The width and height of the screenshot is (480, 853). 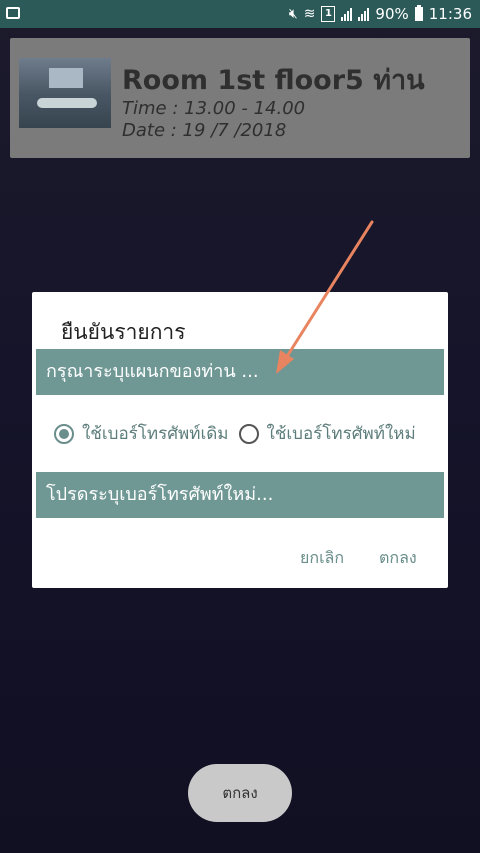 I want to click on room-thumbnail-screen, so click(x=66, y=78).